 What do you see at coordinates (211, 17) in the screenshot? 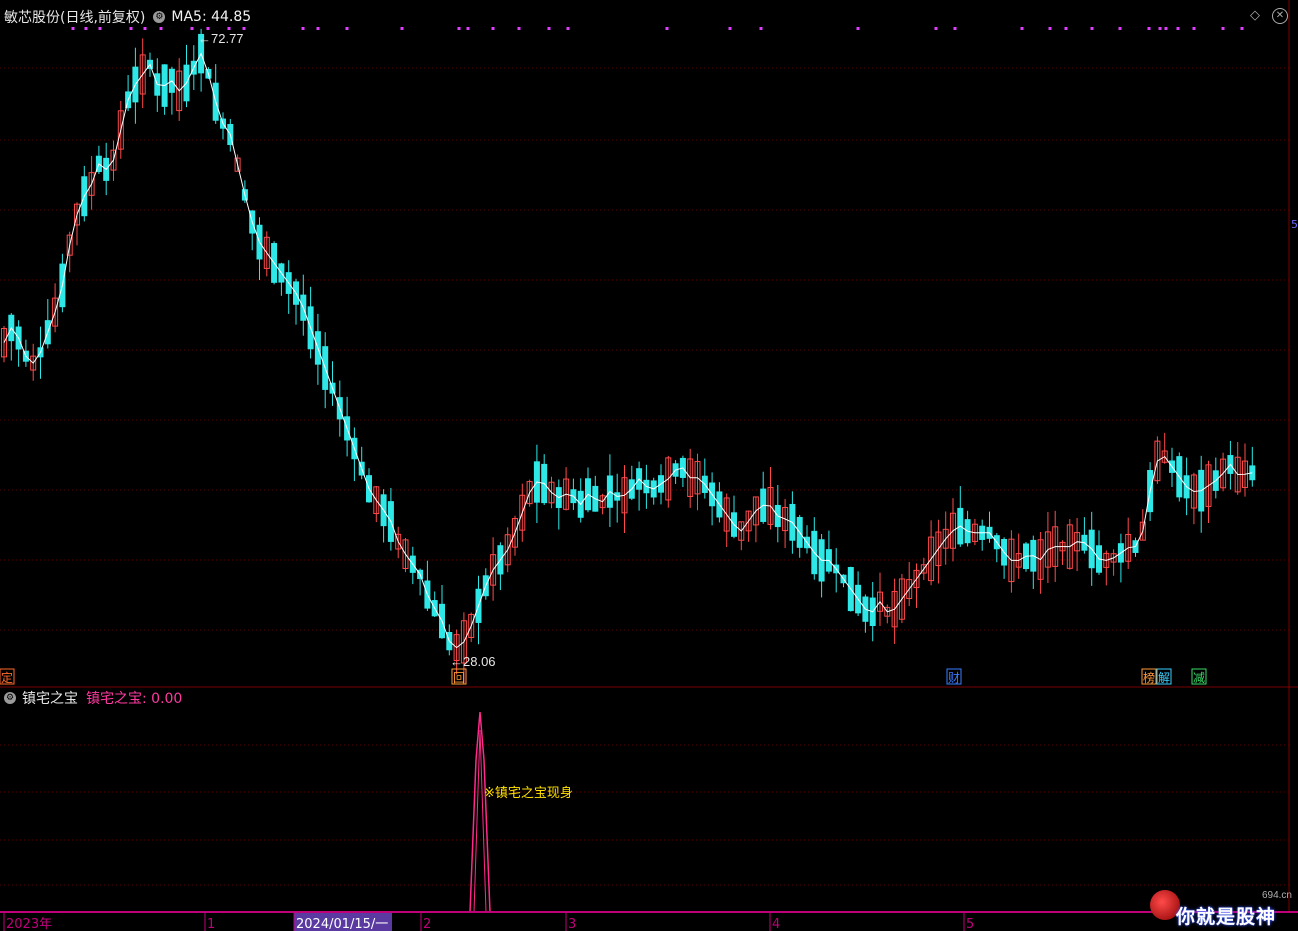
I see `ma5-label: MA5: 44.85` at bounding box center [211, 17].